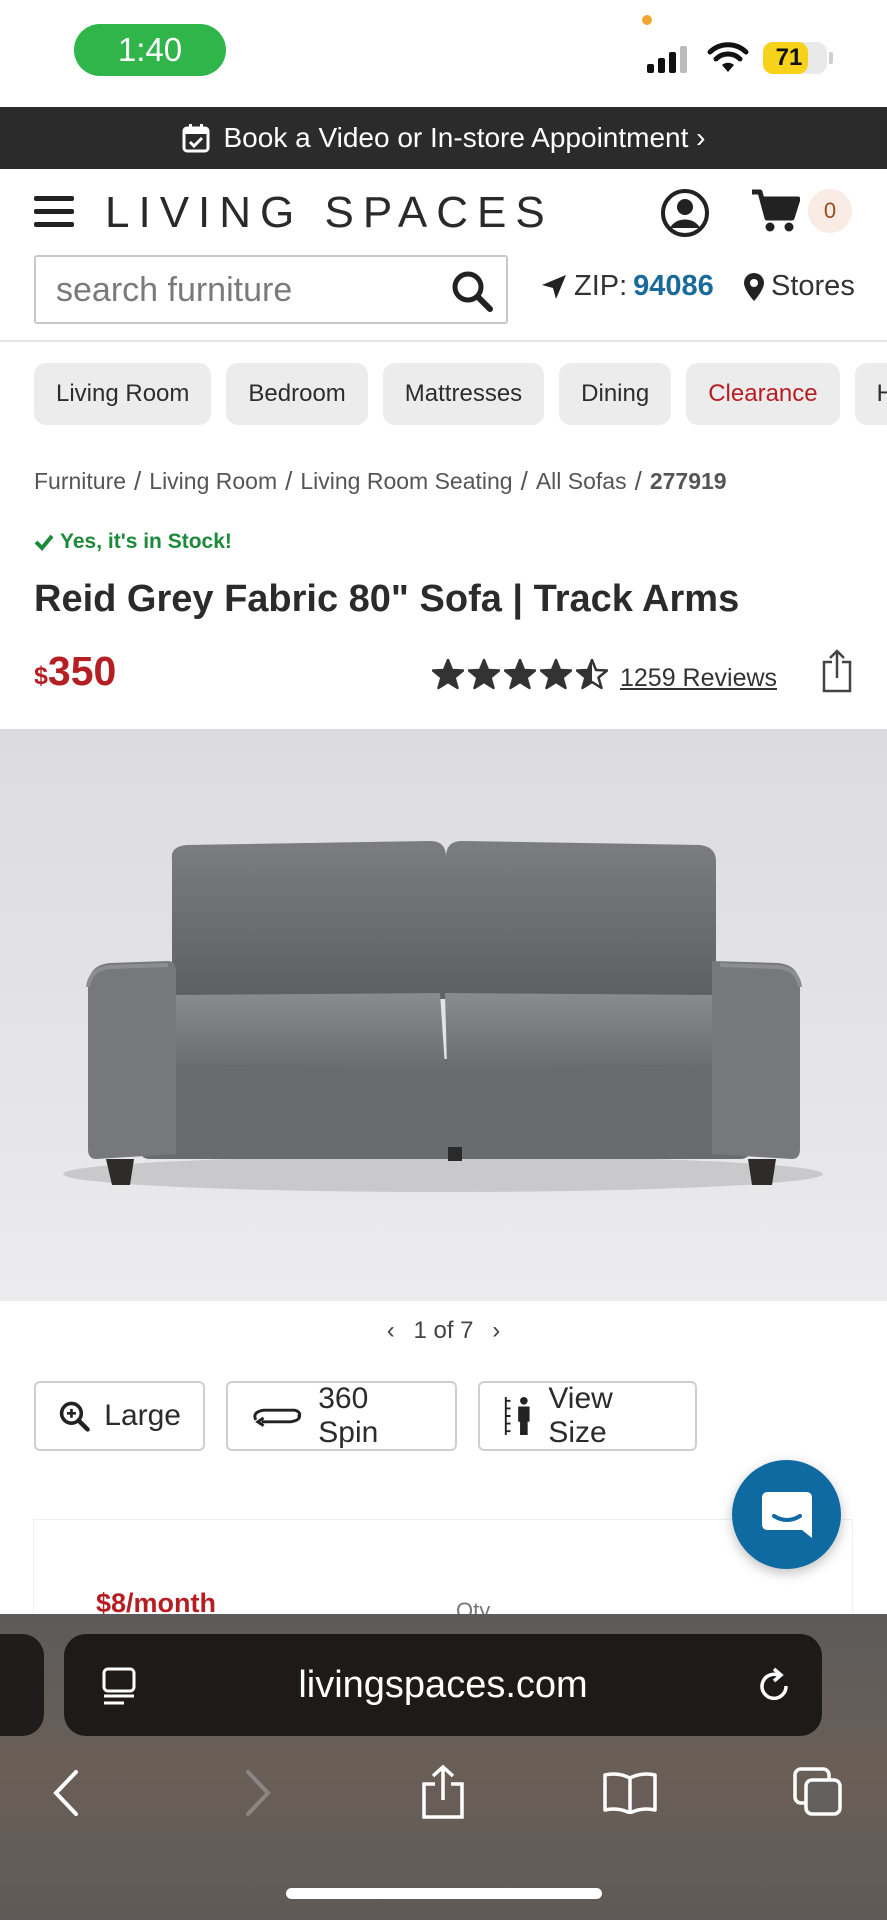 The height and width of the screenshot is (1920, 887). I want to click on search-input, so click(246, 290).